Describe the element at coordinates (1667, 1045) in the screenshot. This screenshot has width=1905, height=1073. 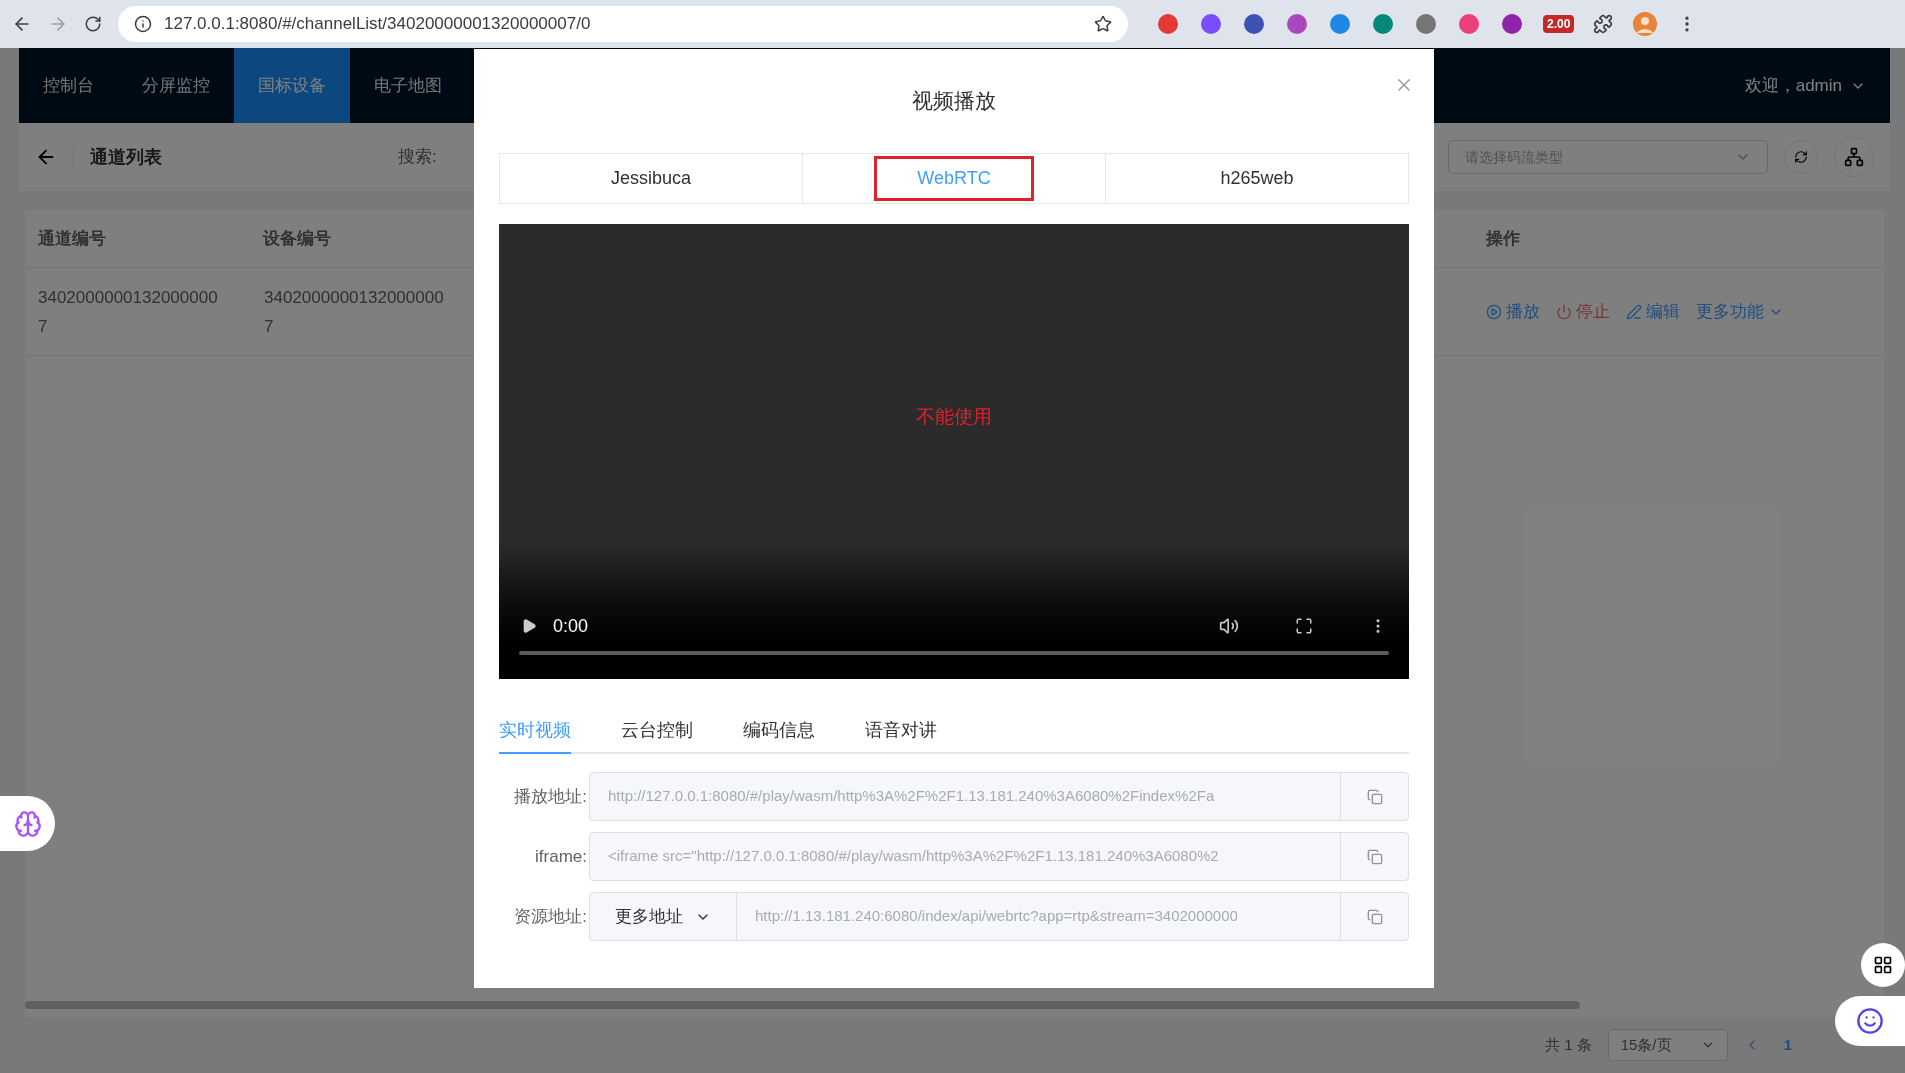
I see `page-size-select: 15条/页` at that location.